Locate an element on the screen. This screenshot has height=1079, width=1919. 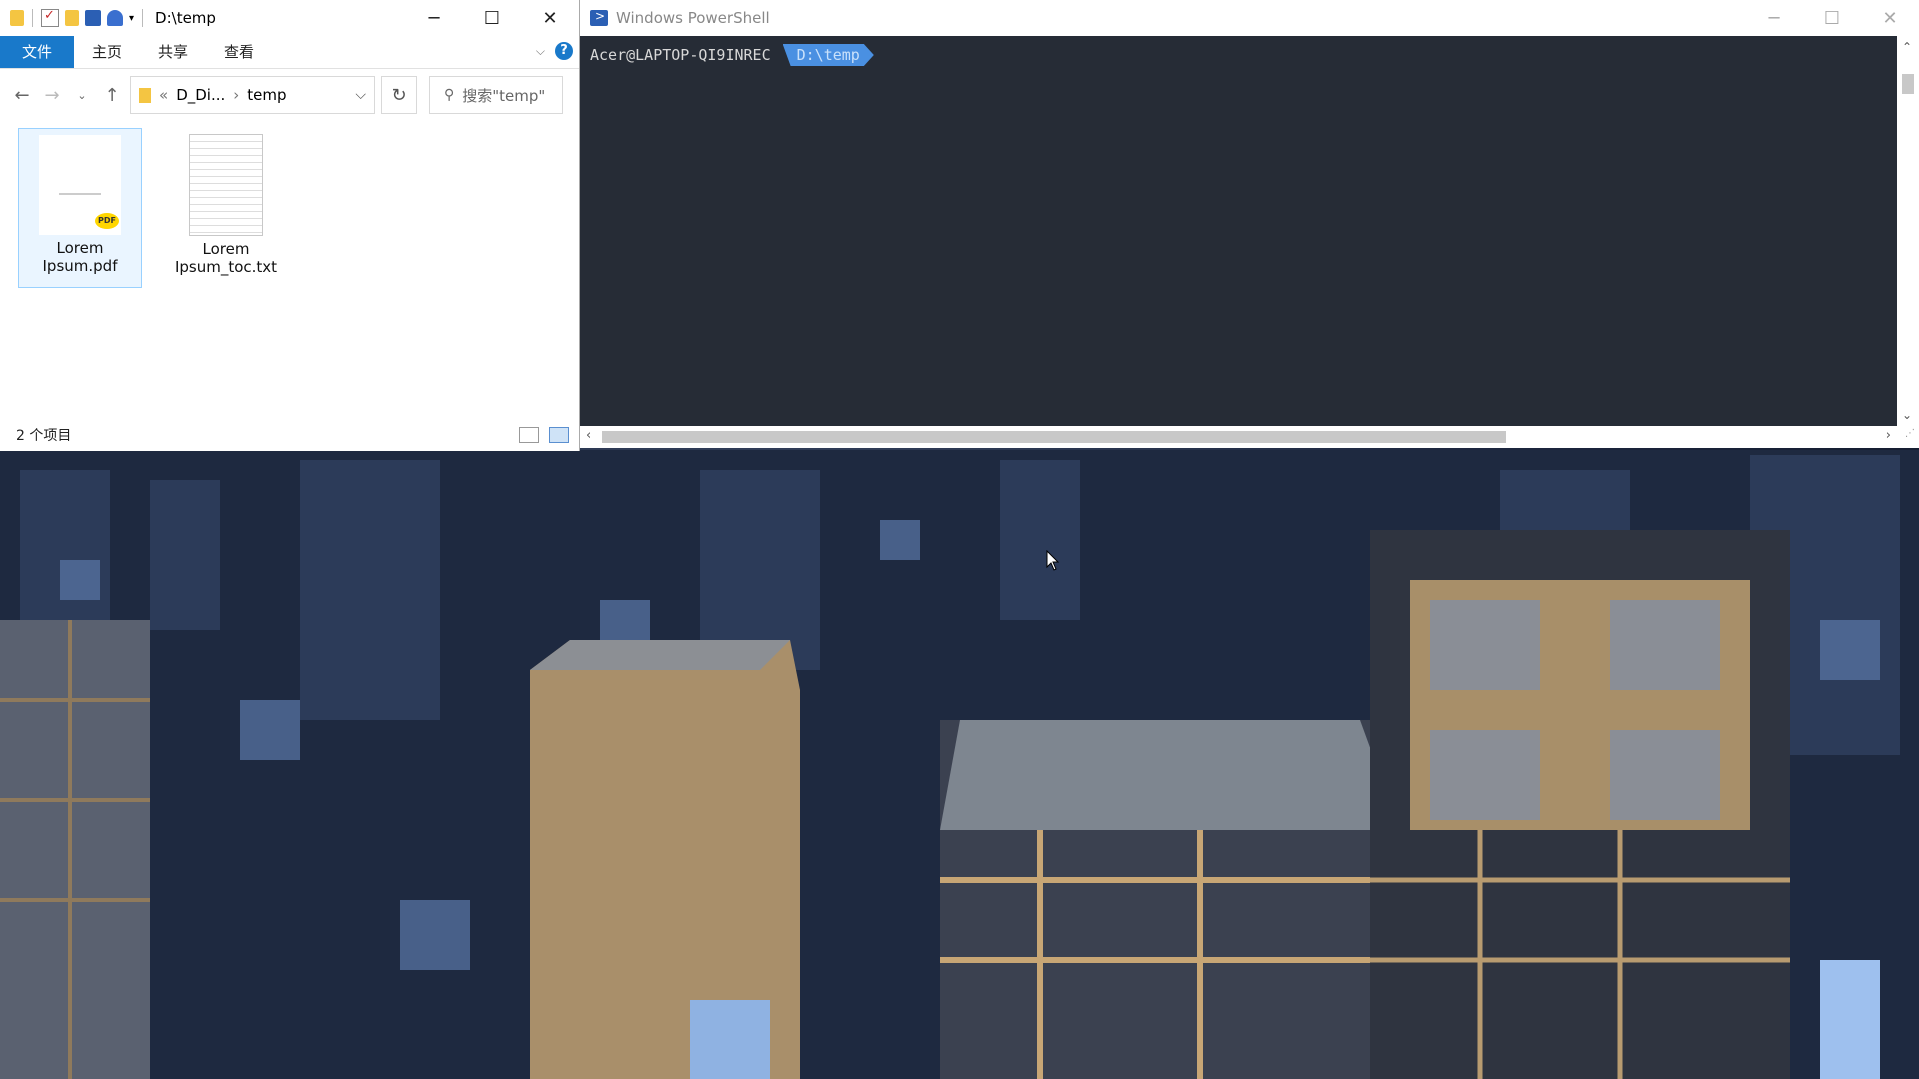
file-list: PDF Lorem Ipsum.pdf Lorem Ipsum_toc.txt is located at coordinates (153, 208).